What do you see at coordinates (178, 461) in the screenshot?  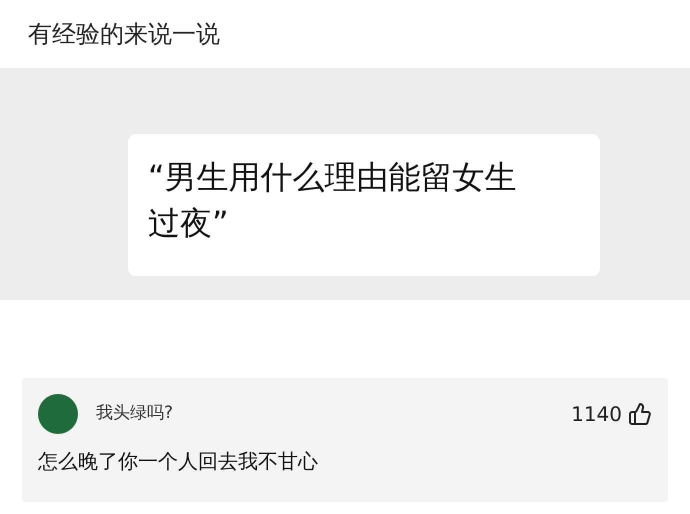 I see `comment-text: 怎么晚了你一个人回去我不甘心` at bounding box center [178, 461].